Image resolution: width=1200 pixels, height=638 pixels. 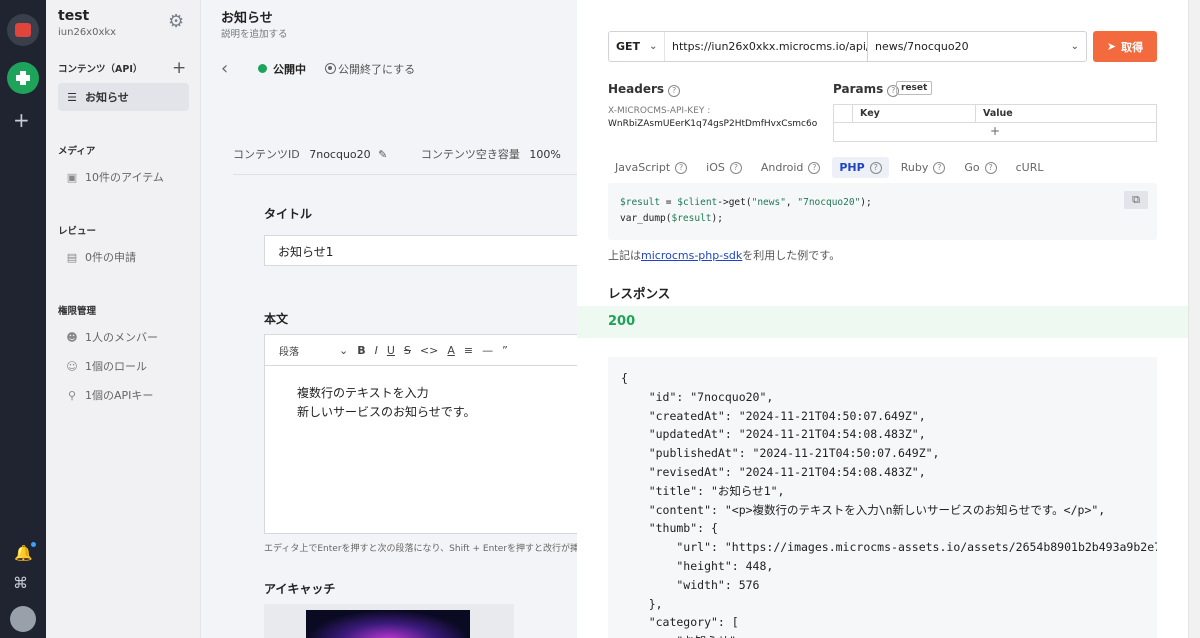 What do you see at coordinates (972, 167) in the screenshot?
I see `tab-label: Go` at bounding box center [972, 167].